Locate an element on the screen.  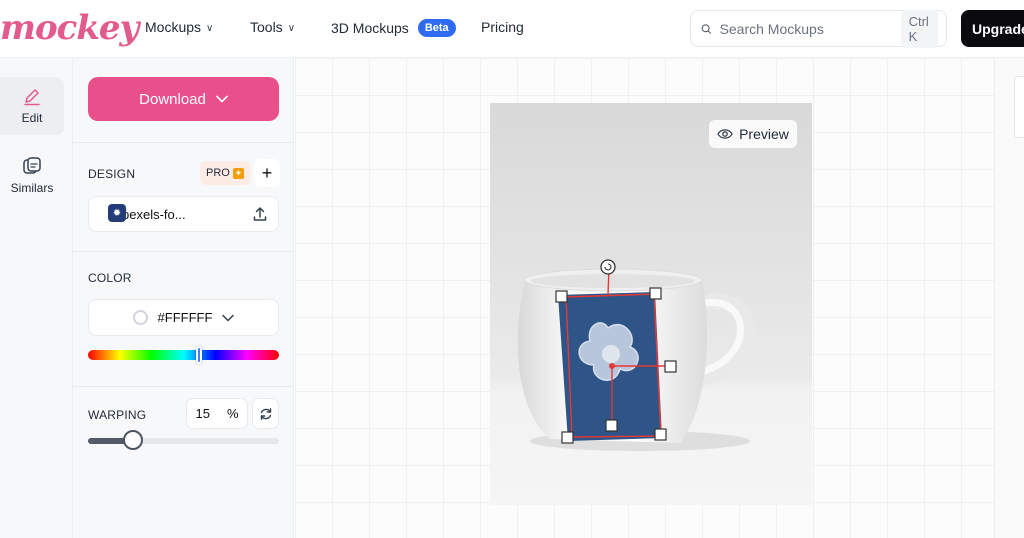
nav-3d-mockups-label: 3D Mockups is located at coordinates (370, 28).